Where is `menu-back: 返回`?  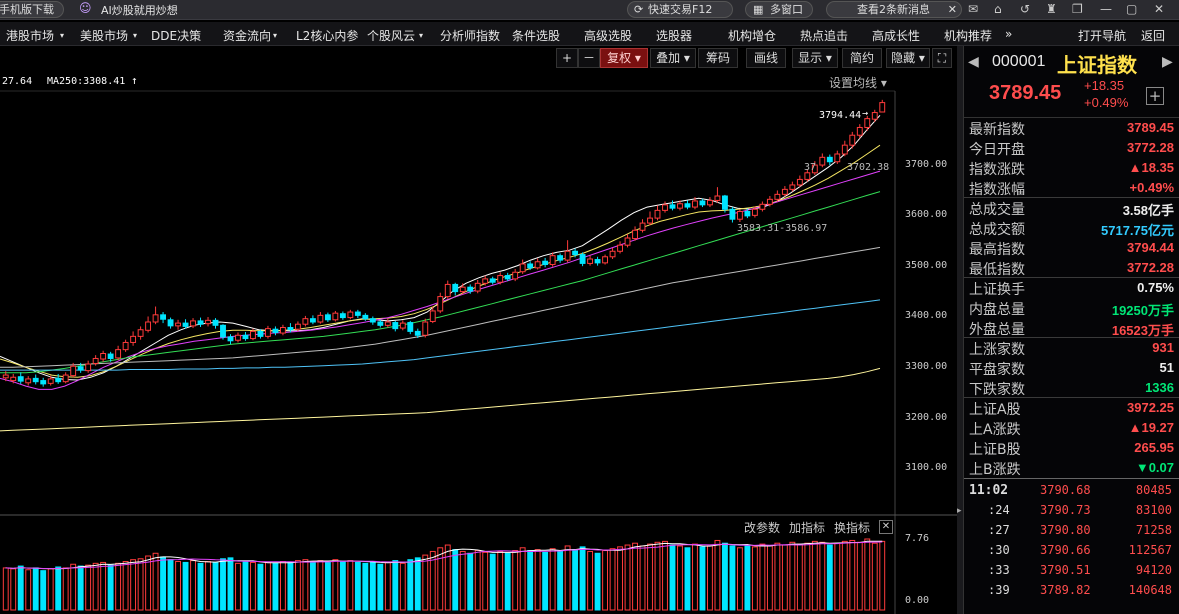 menu-back: 返回 is located at coordinates (1153, 35).